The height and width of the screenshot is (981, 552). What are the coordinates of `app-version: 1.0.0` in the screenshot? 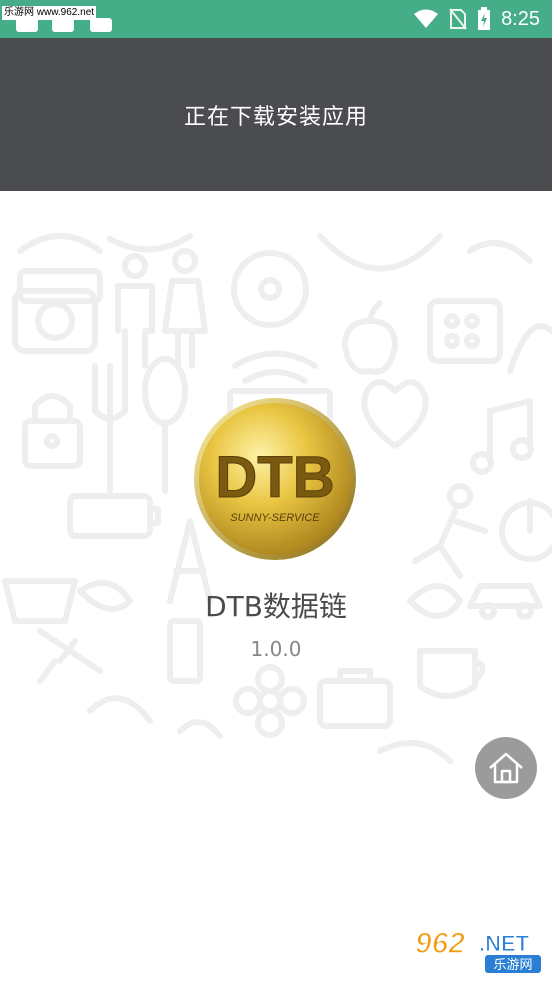 It's located at (276, 649).